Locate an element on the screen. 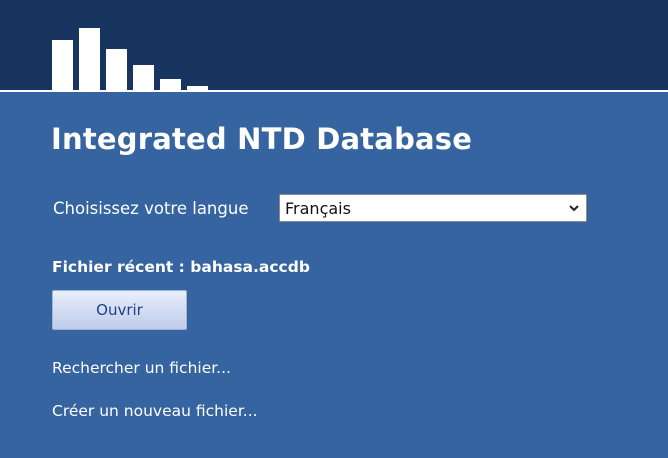  bar-chart-logo-icon is located at coordinates (132, 45).